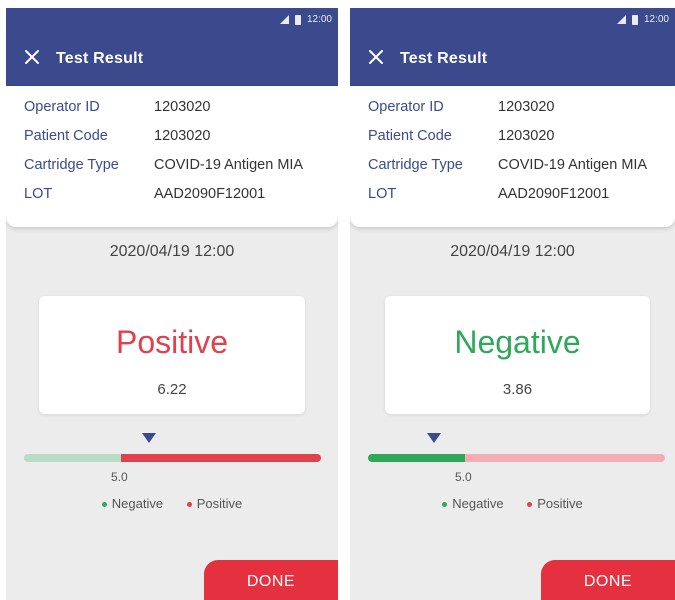 Image resolution: width=675 pixels, height=600 pixels. Describe the element at coordinates (172, 342) in the screenshot. I see `result-text: Positive` at that location.